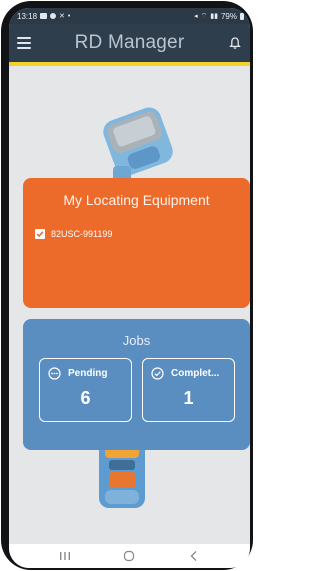 The width and height of the screenshot is (320, 571). What do you see at coordinates (157, 373) in the screenshot?
I see `check-circle-icon` at bounding box center [157, 373].